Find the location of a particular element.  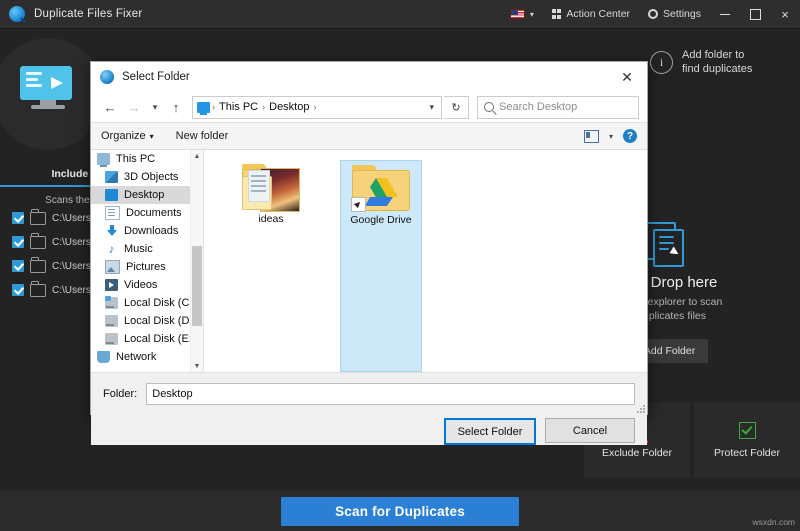

tree-item-label: Music is located at coordinates (138, 249).